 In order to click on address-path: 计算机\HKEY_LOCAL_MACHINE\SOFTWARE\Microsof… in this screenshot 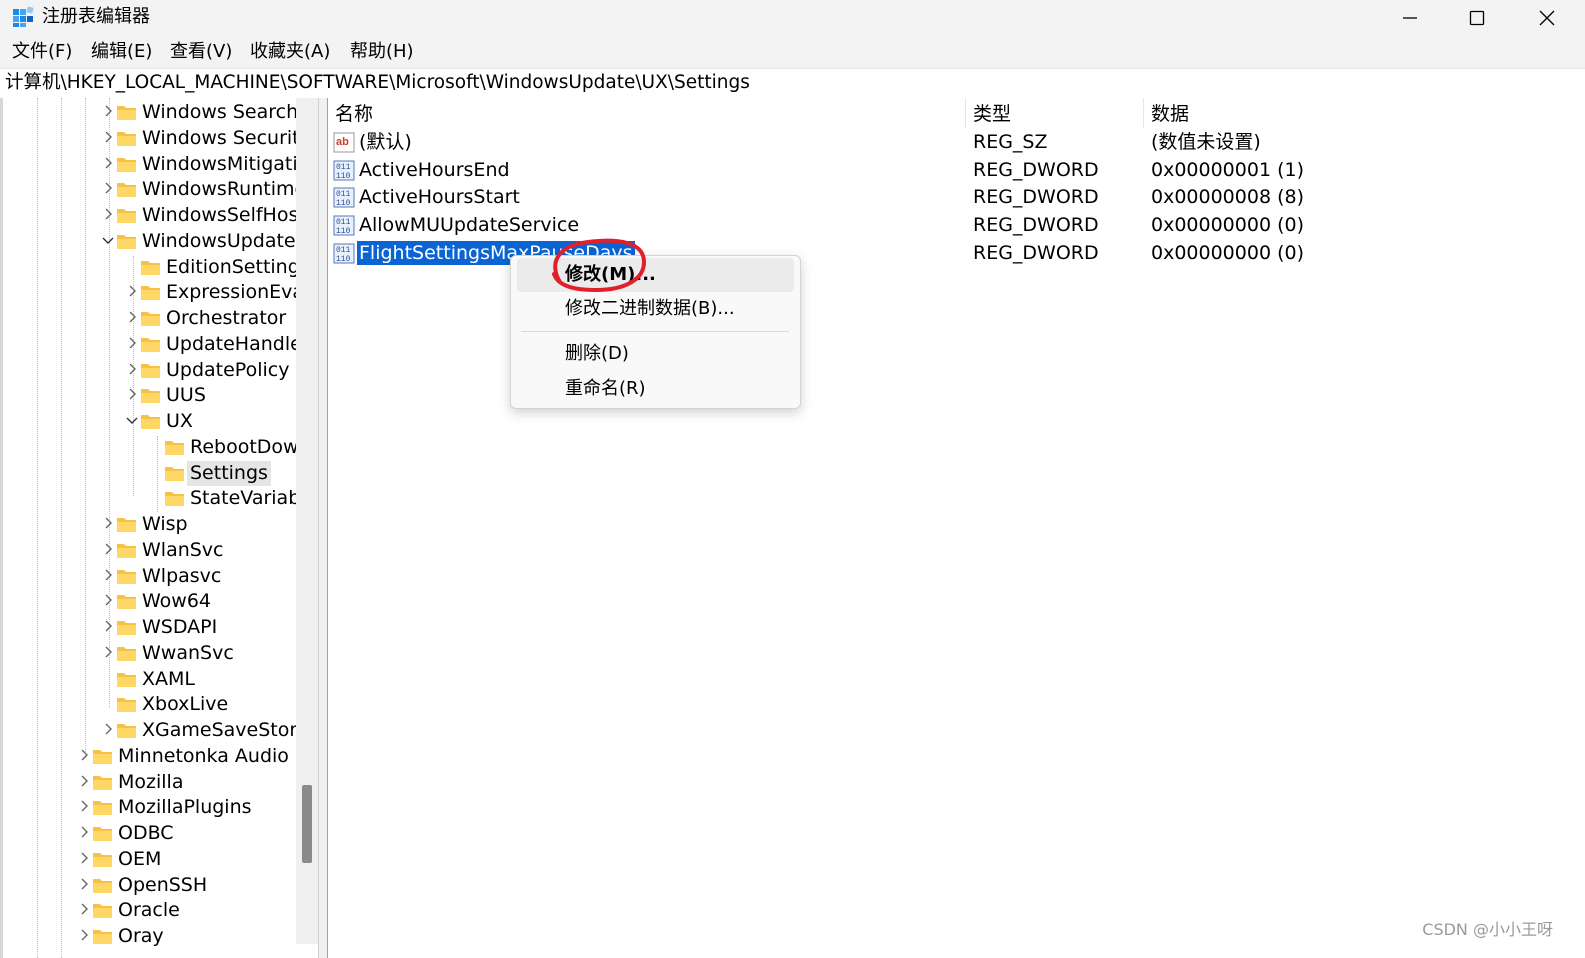, I will do `click(377, 83)`.